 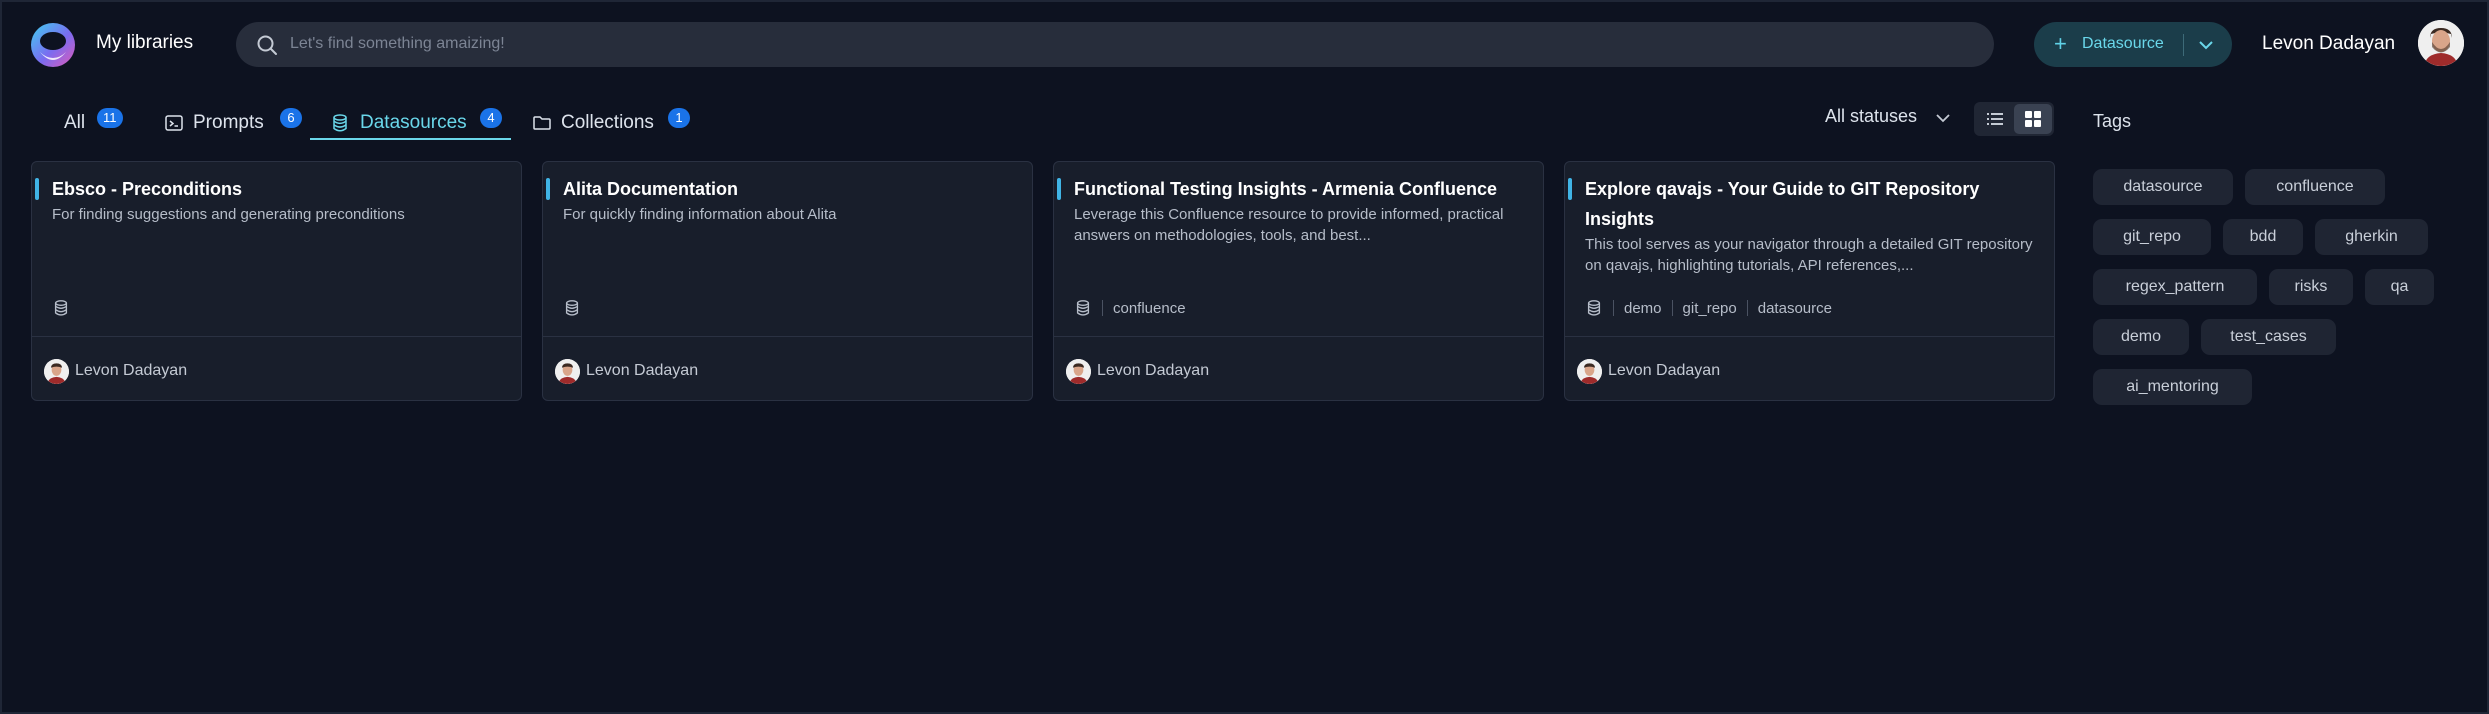 I want to click on tag-chip: confluence, so click(x=2315, y=187).